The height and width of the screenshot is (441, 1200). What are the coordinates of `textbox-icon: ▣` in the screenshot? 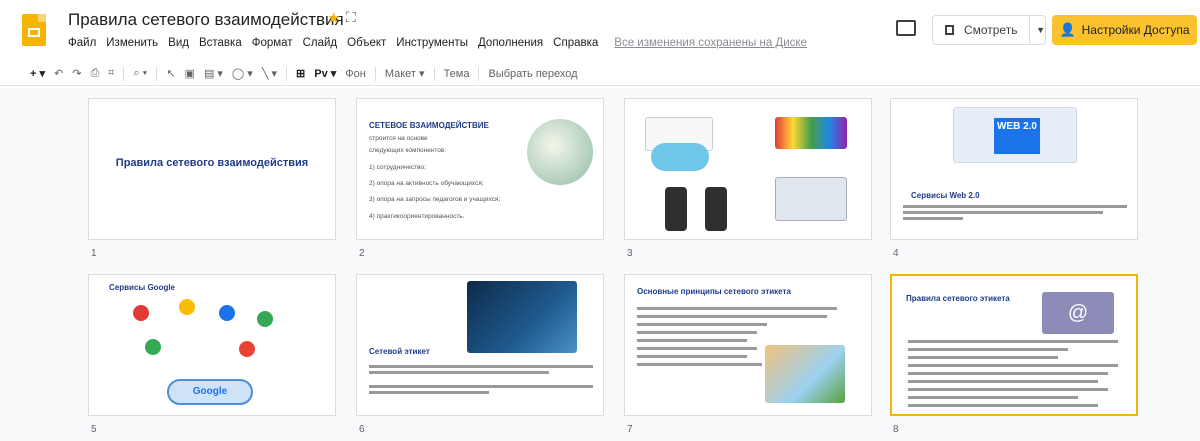 It's located at (190, 73).